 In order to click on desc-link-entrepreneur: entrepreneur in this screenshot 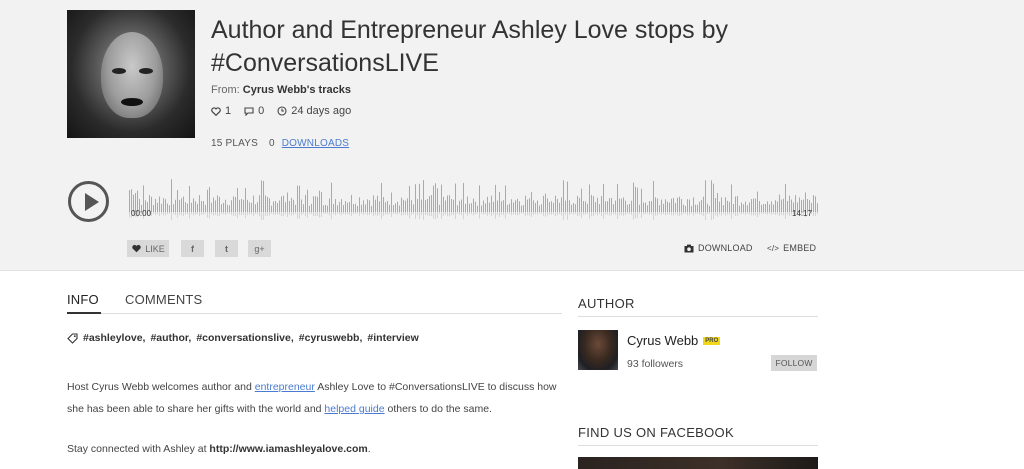, I will do `click(285, 387)`.